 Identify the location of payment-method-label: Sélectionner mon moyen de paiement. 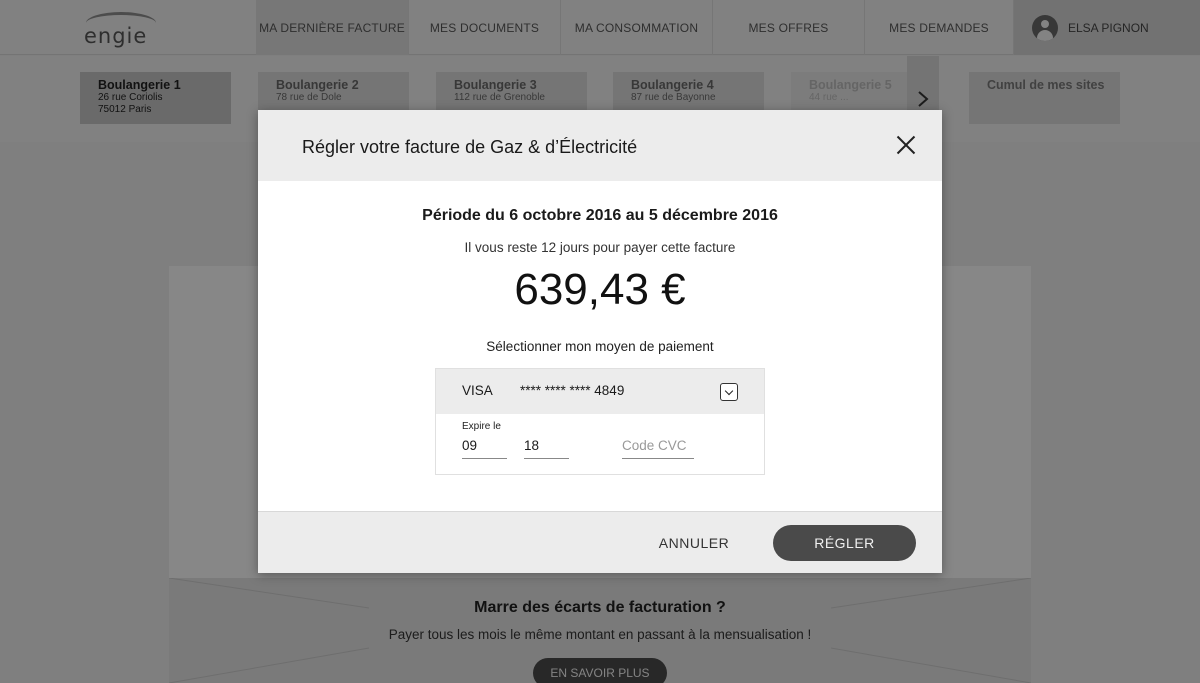
(600, 346).